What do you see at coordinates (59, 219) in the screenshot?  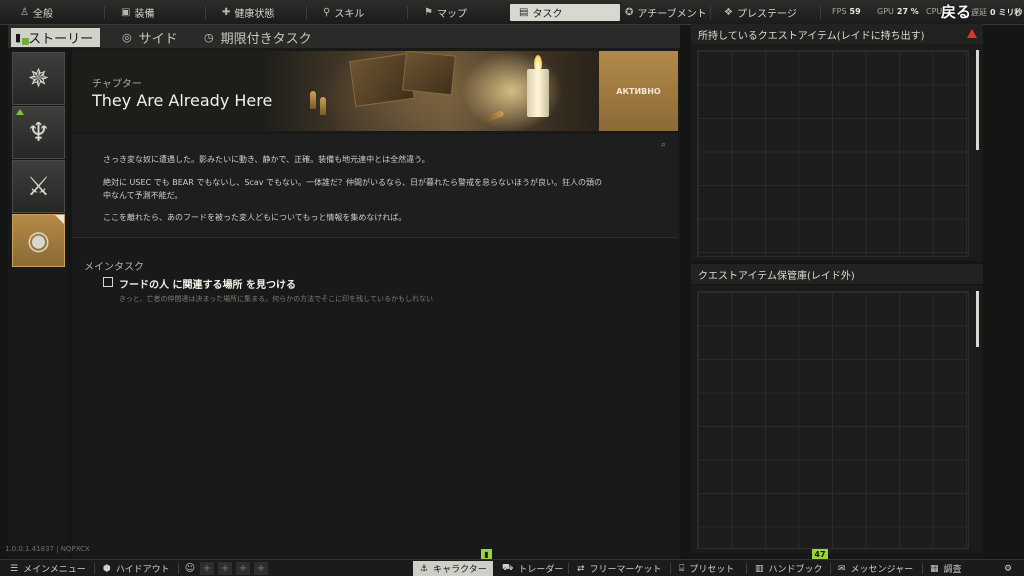 I see `selected-corner-icon` at bounding box center [59, 219].